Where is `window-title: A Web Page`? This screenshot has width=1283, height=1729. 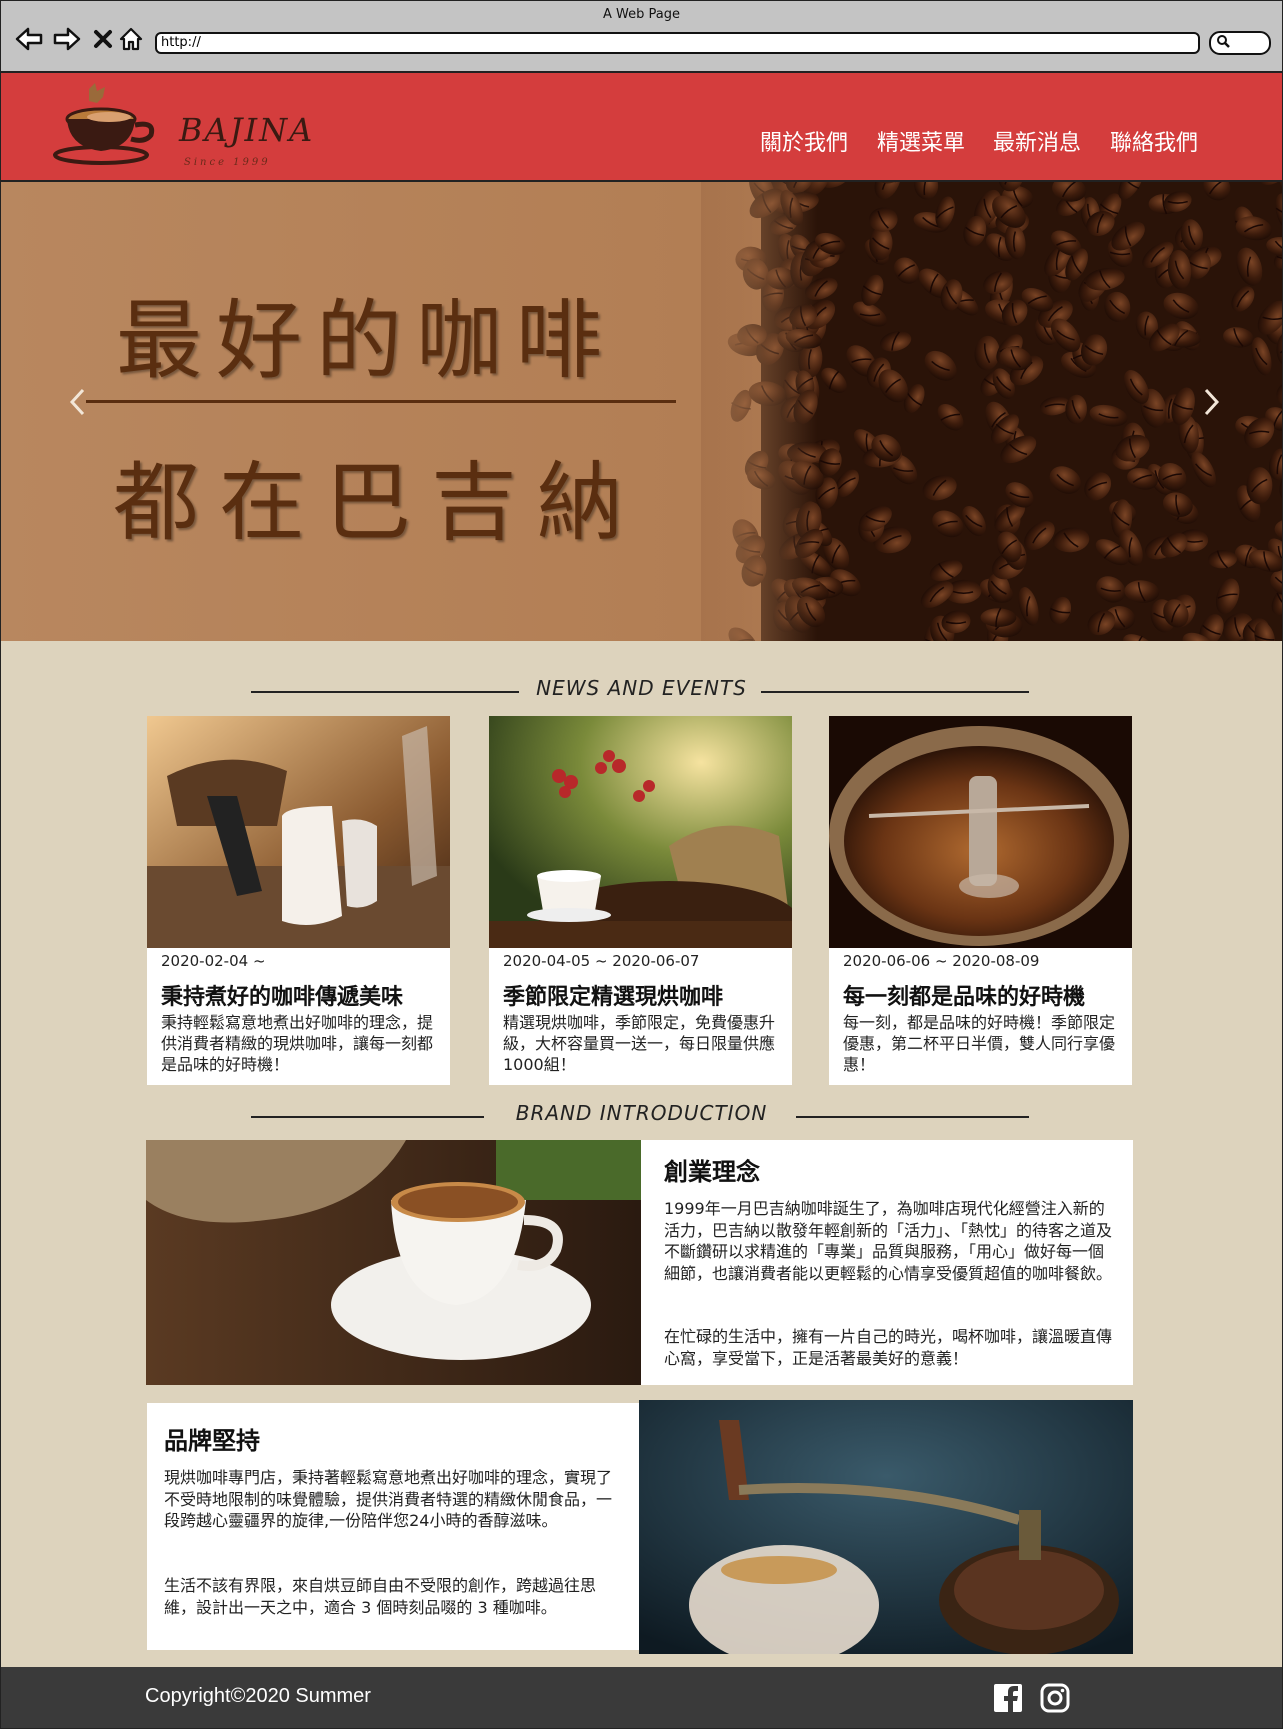
window-title: A Web Page is located at coordinates (641, 14).